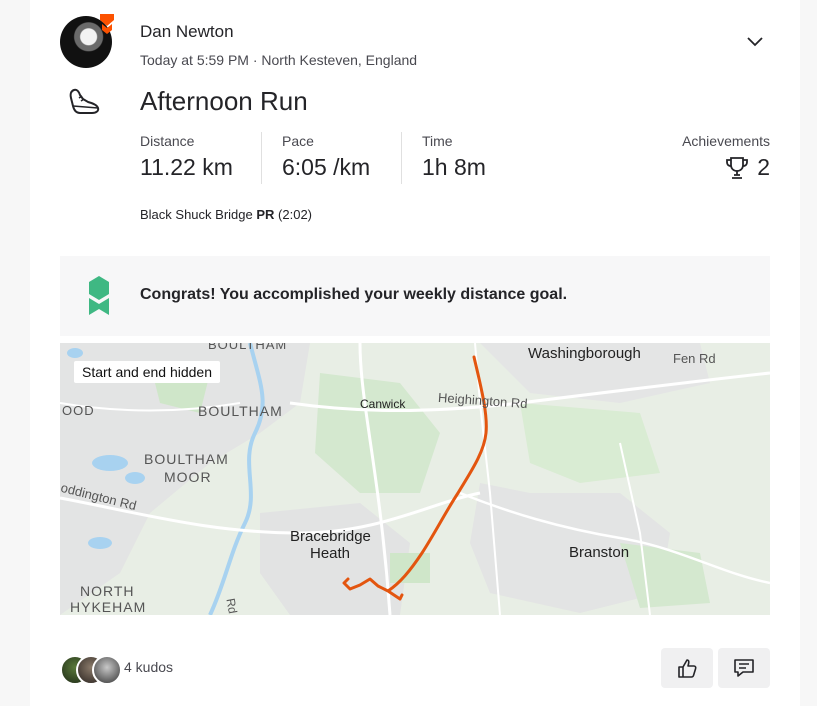 This screenshot has height=706, width=817. Describe the element at coordinates (188, 477) in the screenshot. I see `map-label: MOOR` at that location.